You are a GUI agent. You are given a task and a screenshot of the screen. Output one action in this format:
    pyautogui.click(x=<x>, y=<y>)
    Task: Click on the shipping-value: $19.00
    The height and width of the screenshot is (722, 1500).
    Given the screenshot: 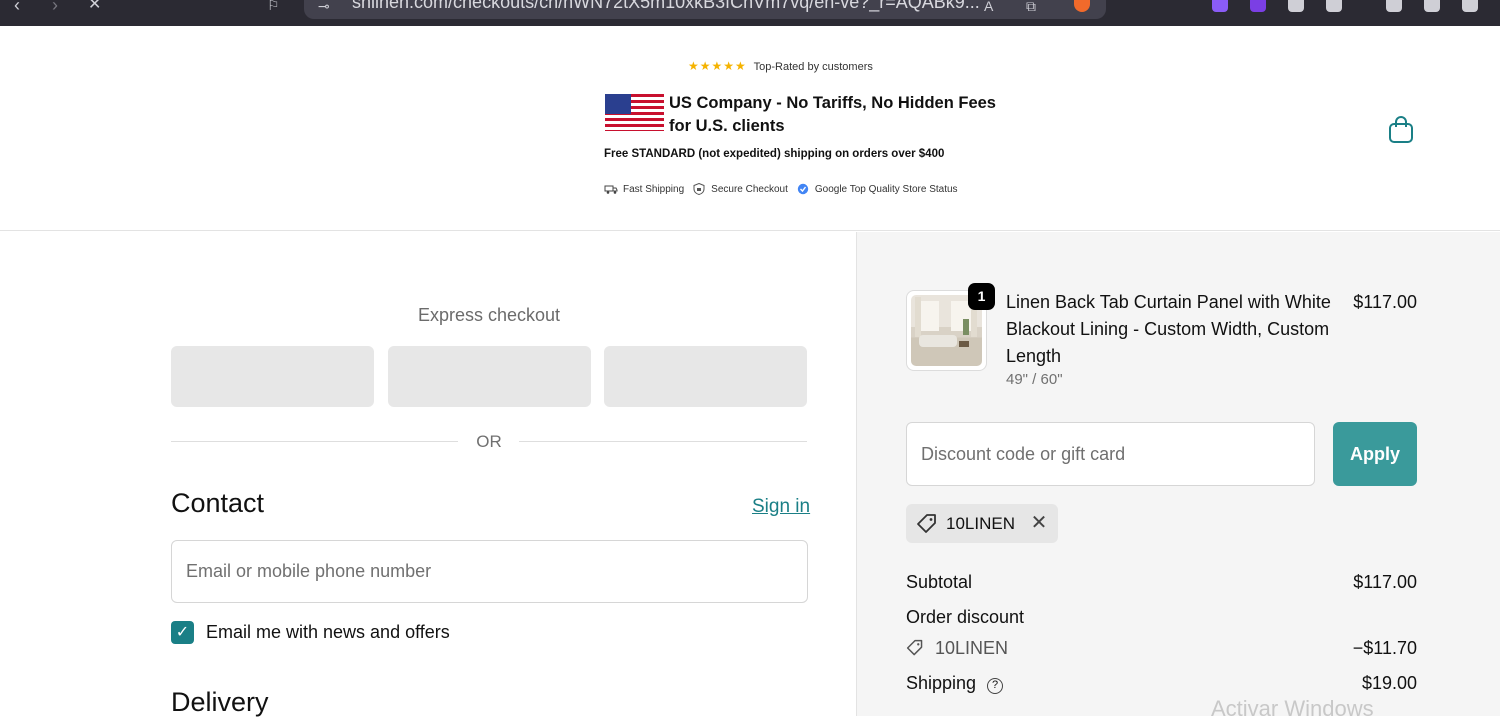 What is the action you would take?
    pyautogui.click(x=1389, y=683)
    